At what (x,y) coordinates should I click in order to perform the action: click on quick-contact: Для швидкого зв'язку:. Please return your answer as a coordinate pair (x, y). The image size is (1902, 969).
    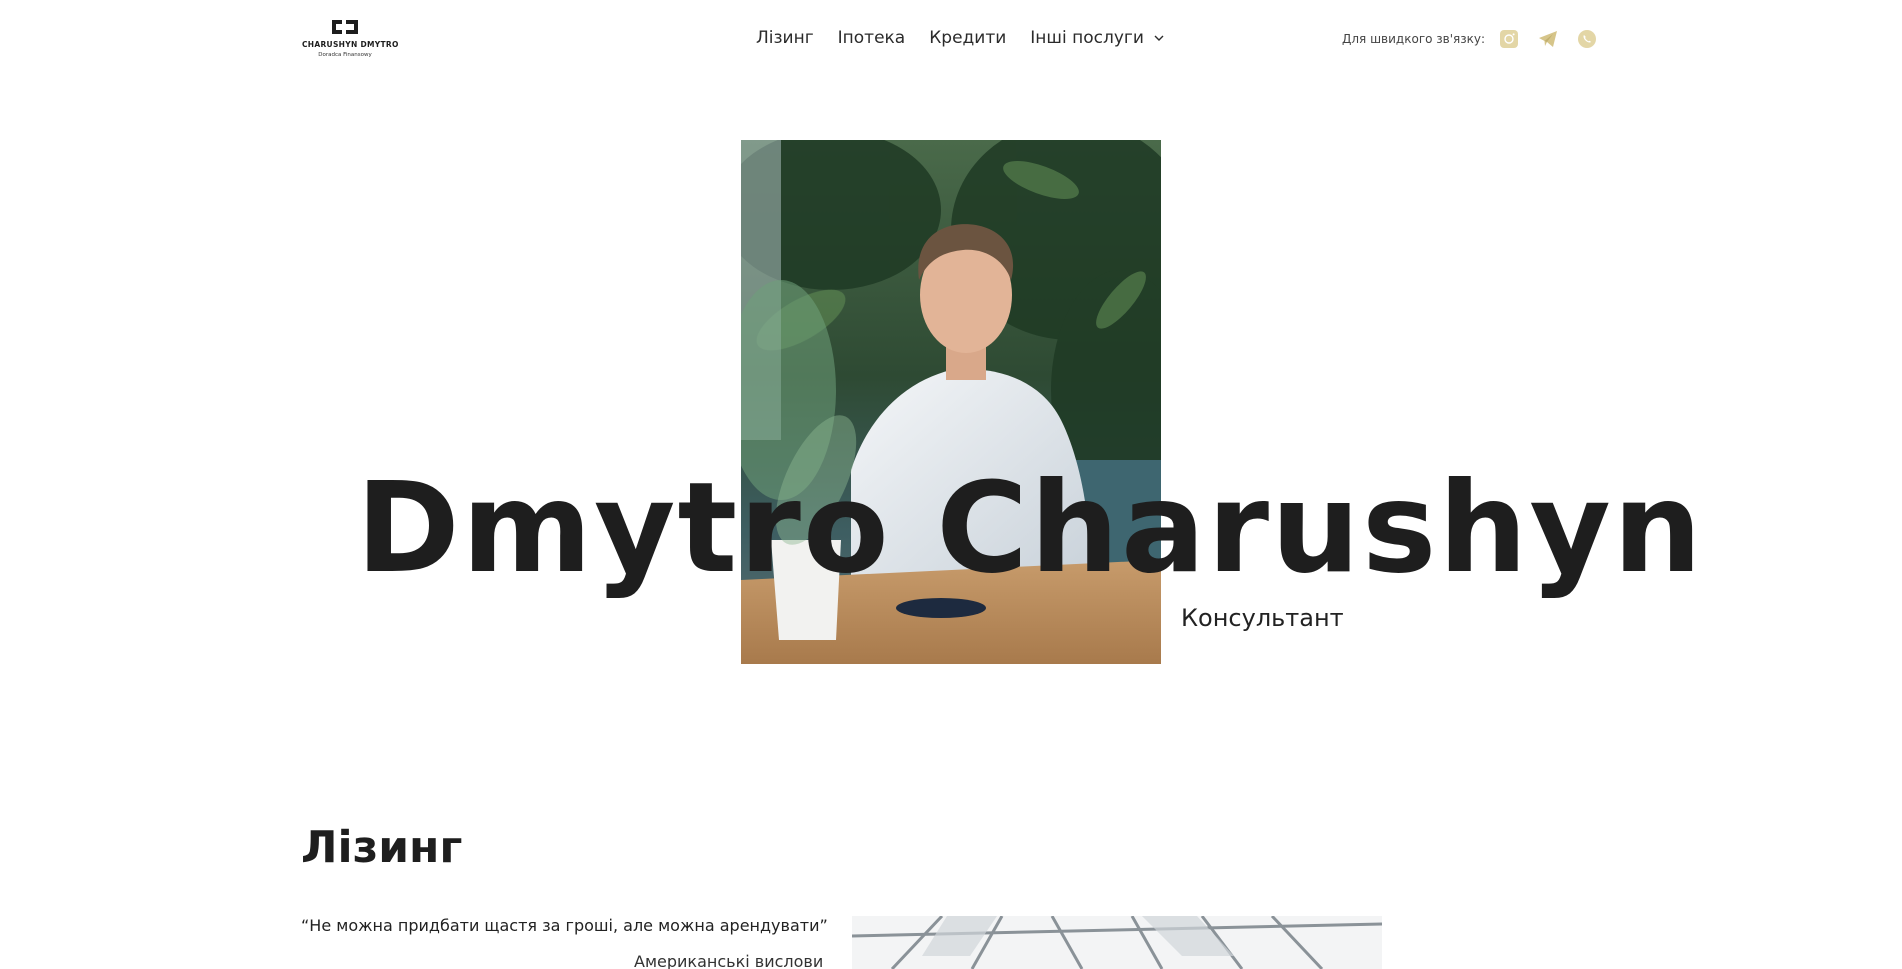
    Looking at the image, I should click on (1479, 39).